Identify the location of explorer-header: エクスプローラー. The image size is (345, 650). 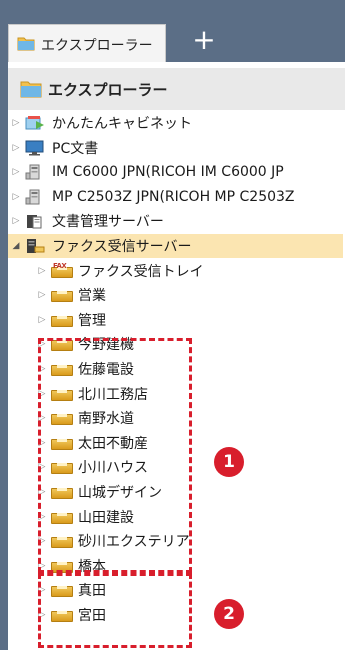
(176, 89).